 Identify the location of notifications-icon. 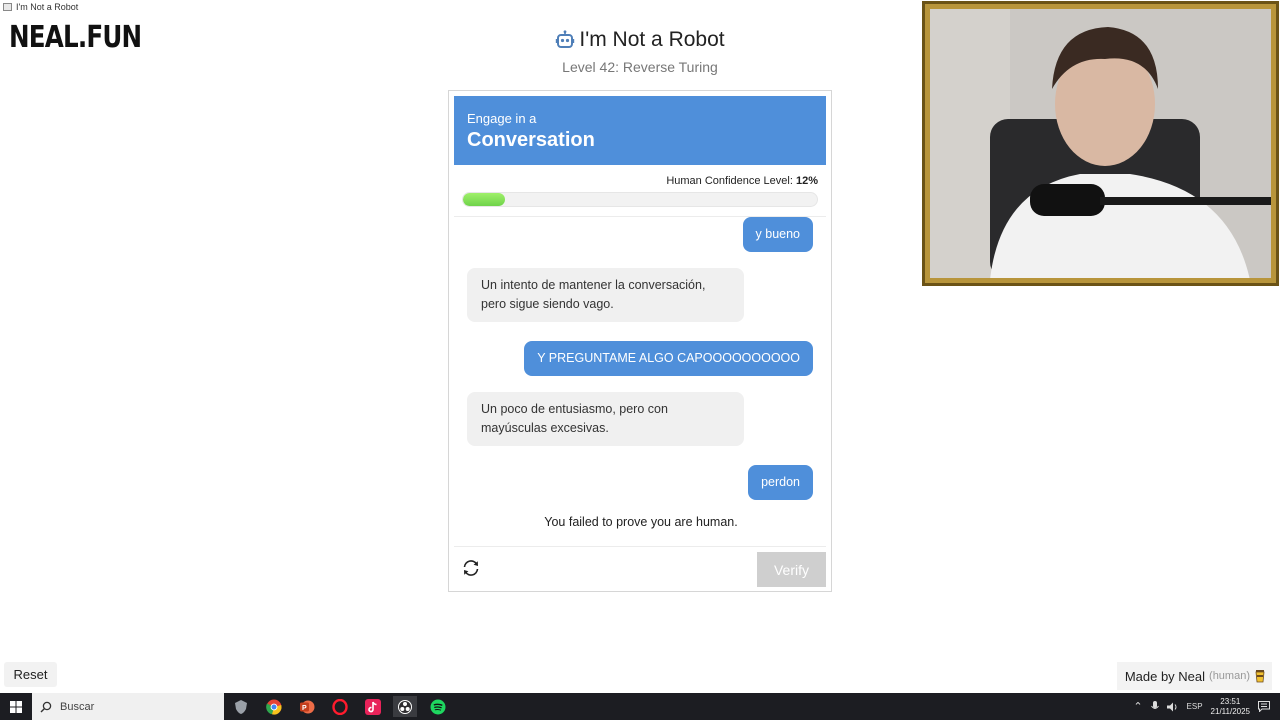
(1264, 706).